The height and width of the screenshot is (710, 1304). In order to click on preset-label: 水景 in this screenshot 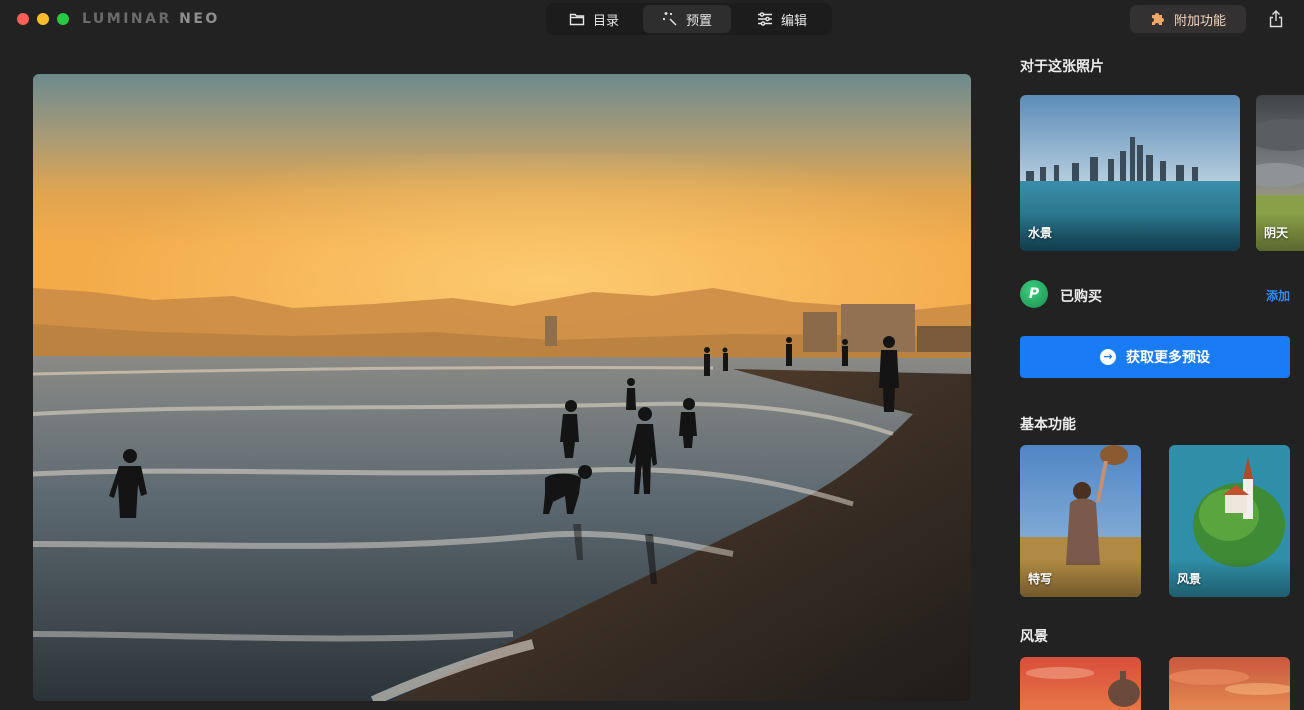, I will do `click(1040, 233)`.